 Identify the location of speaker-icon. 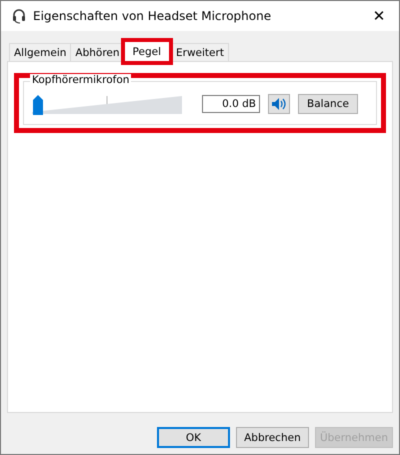
(279, 104).